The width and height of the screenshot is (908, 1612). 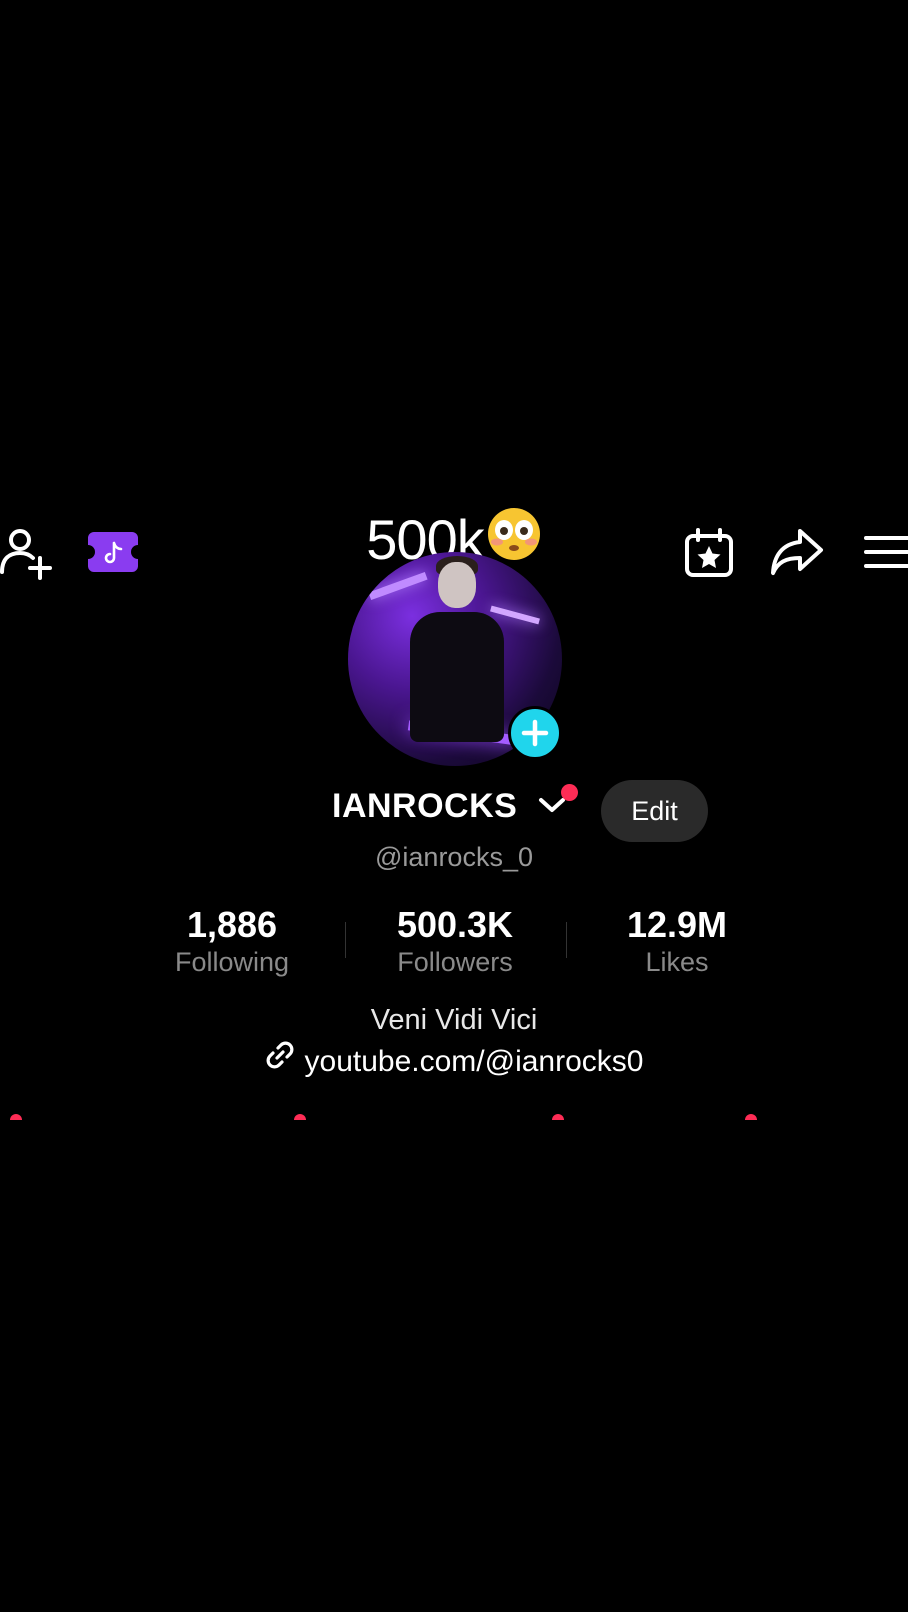 What do you see at coordinates (569, 792) in the screenshot?
I see `notification-dot` at bounding box center [569, 792].